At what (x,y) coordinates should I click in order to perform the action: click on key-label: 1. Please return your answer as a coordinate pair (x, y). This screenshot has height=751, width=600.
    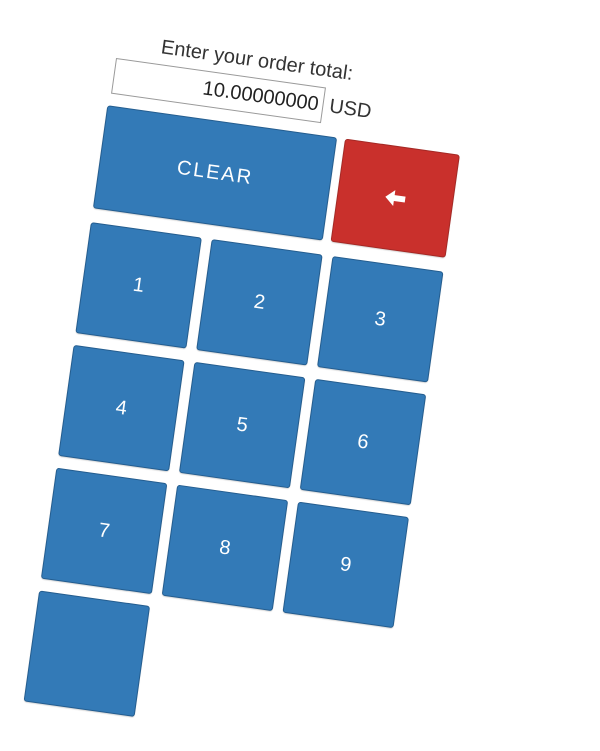
    Looking at the image, I should click on (138, 285).